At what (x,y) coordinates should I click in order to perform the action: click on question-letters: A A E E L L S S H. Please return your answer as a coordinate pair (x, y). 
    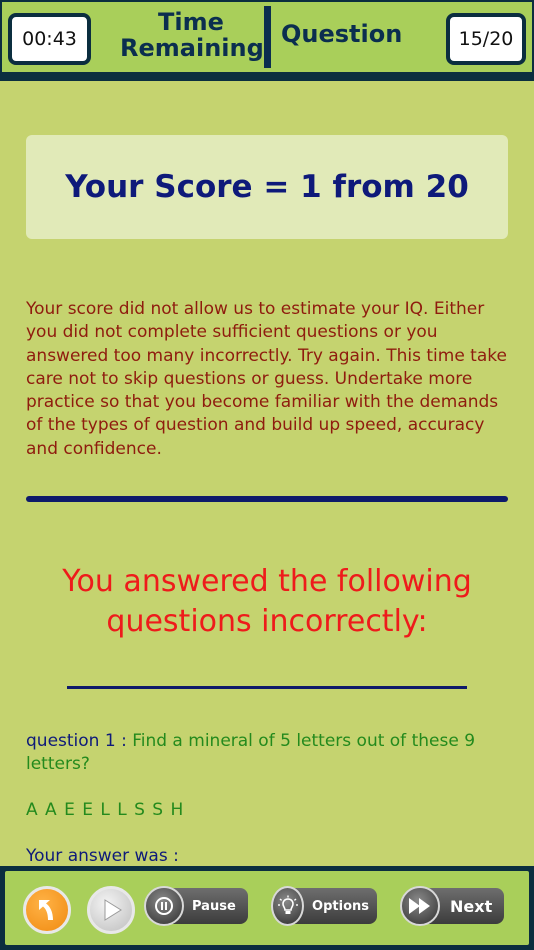
    Looking at the image, I should click on (105, 810).